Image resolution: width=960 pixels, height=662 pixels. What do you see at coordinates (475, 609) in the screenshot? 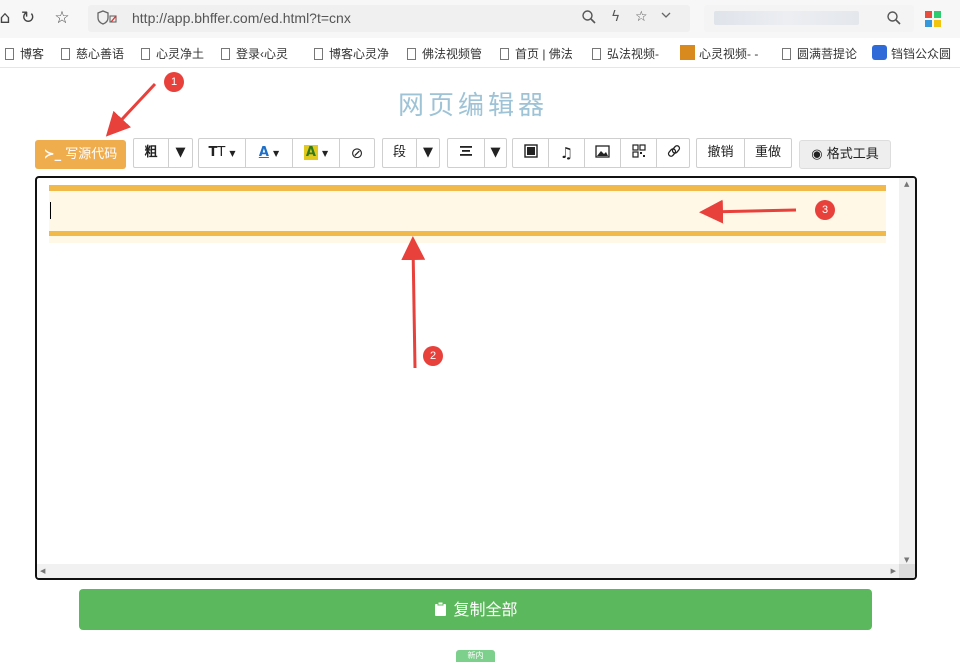
I see `copy-all-button: 复制全部` at bounding box center [475, 609].